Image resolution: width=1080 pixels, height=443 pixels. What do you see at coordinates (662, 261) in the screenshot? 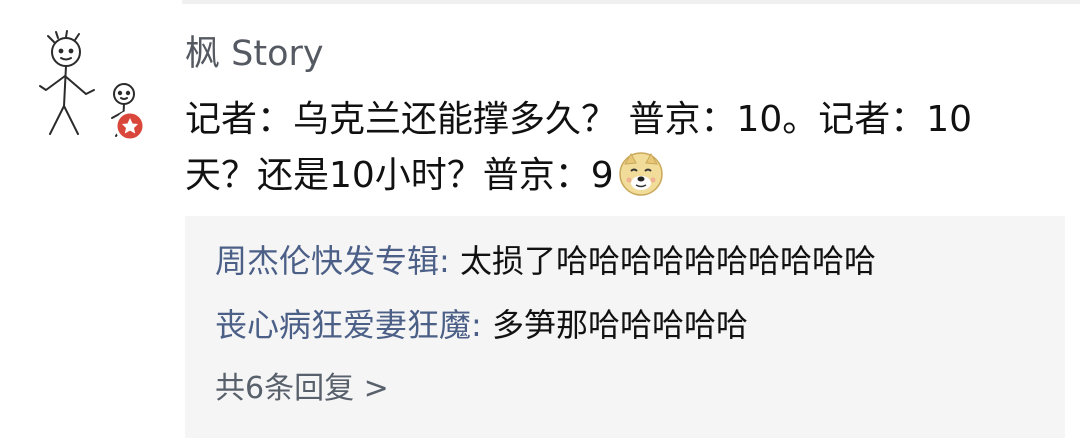
I see `reply-text: 太损了哈哈哈哈哈哈哈哈哈哈` at bounding box center [662, 261].